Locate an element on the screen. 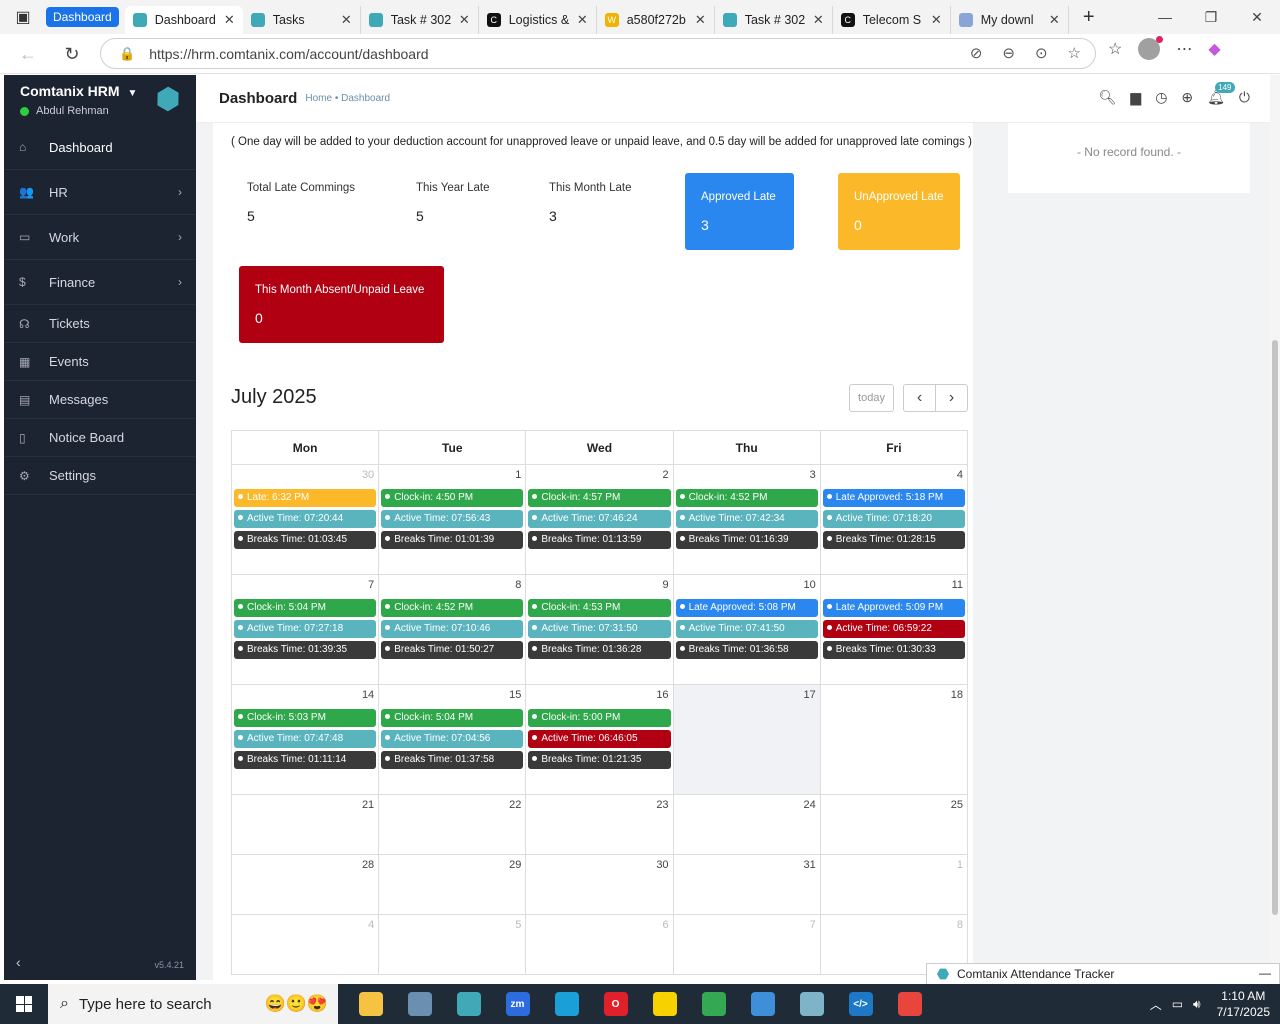 The image size is (1280, 1024). sidebar-item-events: ▦ Events is located at coordinates (100, 362).